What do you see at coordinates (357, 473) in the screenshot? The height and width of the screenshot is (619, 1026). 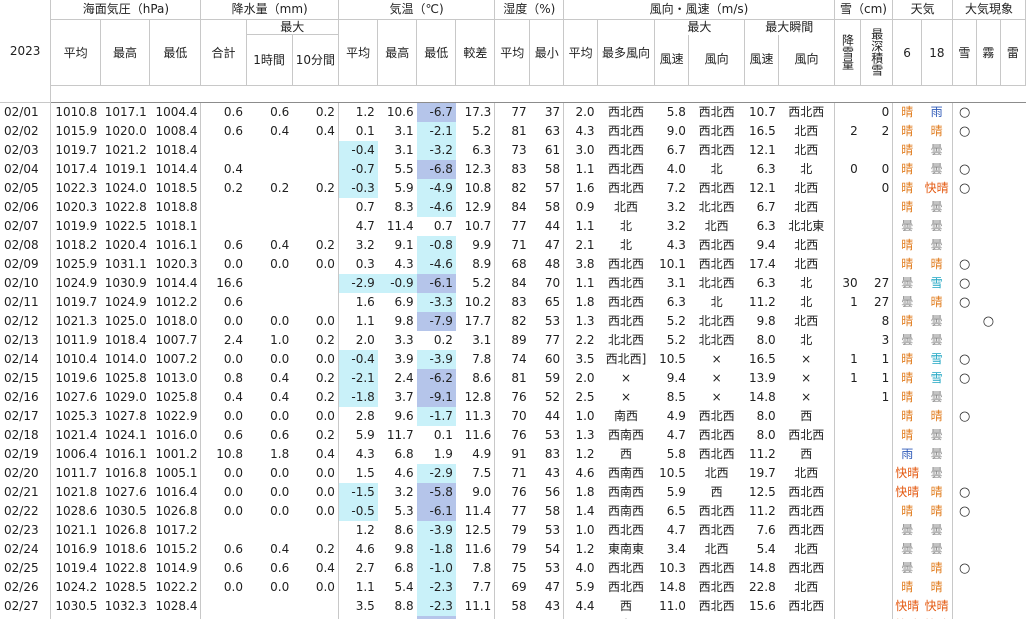 I see `temp-avg-cell: 1.5` at bounding box center [357, 473].